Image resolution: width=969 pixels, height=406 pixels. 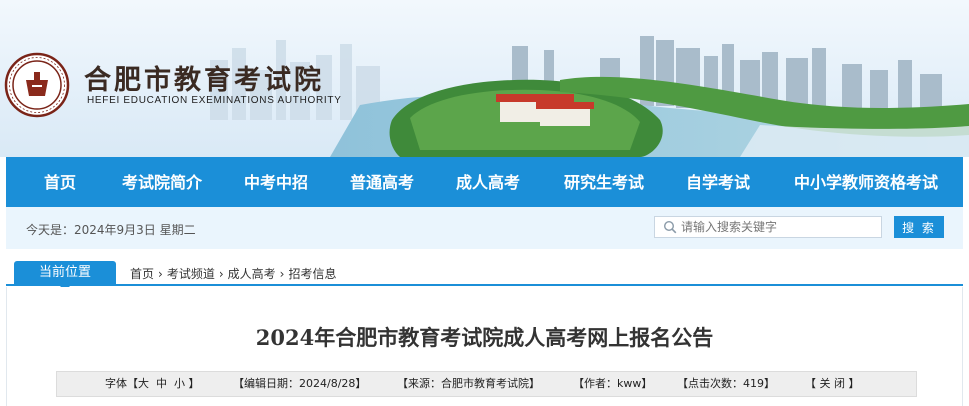 I want to click on nav-item-about: 考试院简介, so click(x=162, y=182).